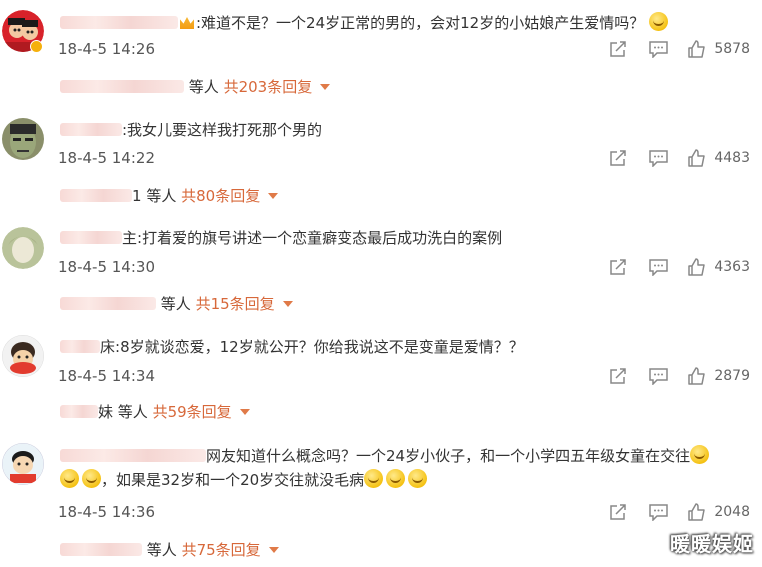 The width and height of the screenshot is (762, 567). I want to click on like-button: 2879, so click(719, 376).